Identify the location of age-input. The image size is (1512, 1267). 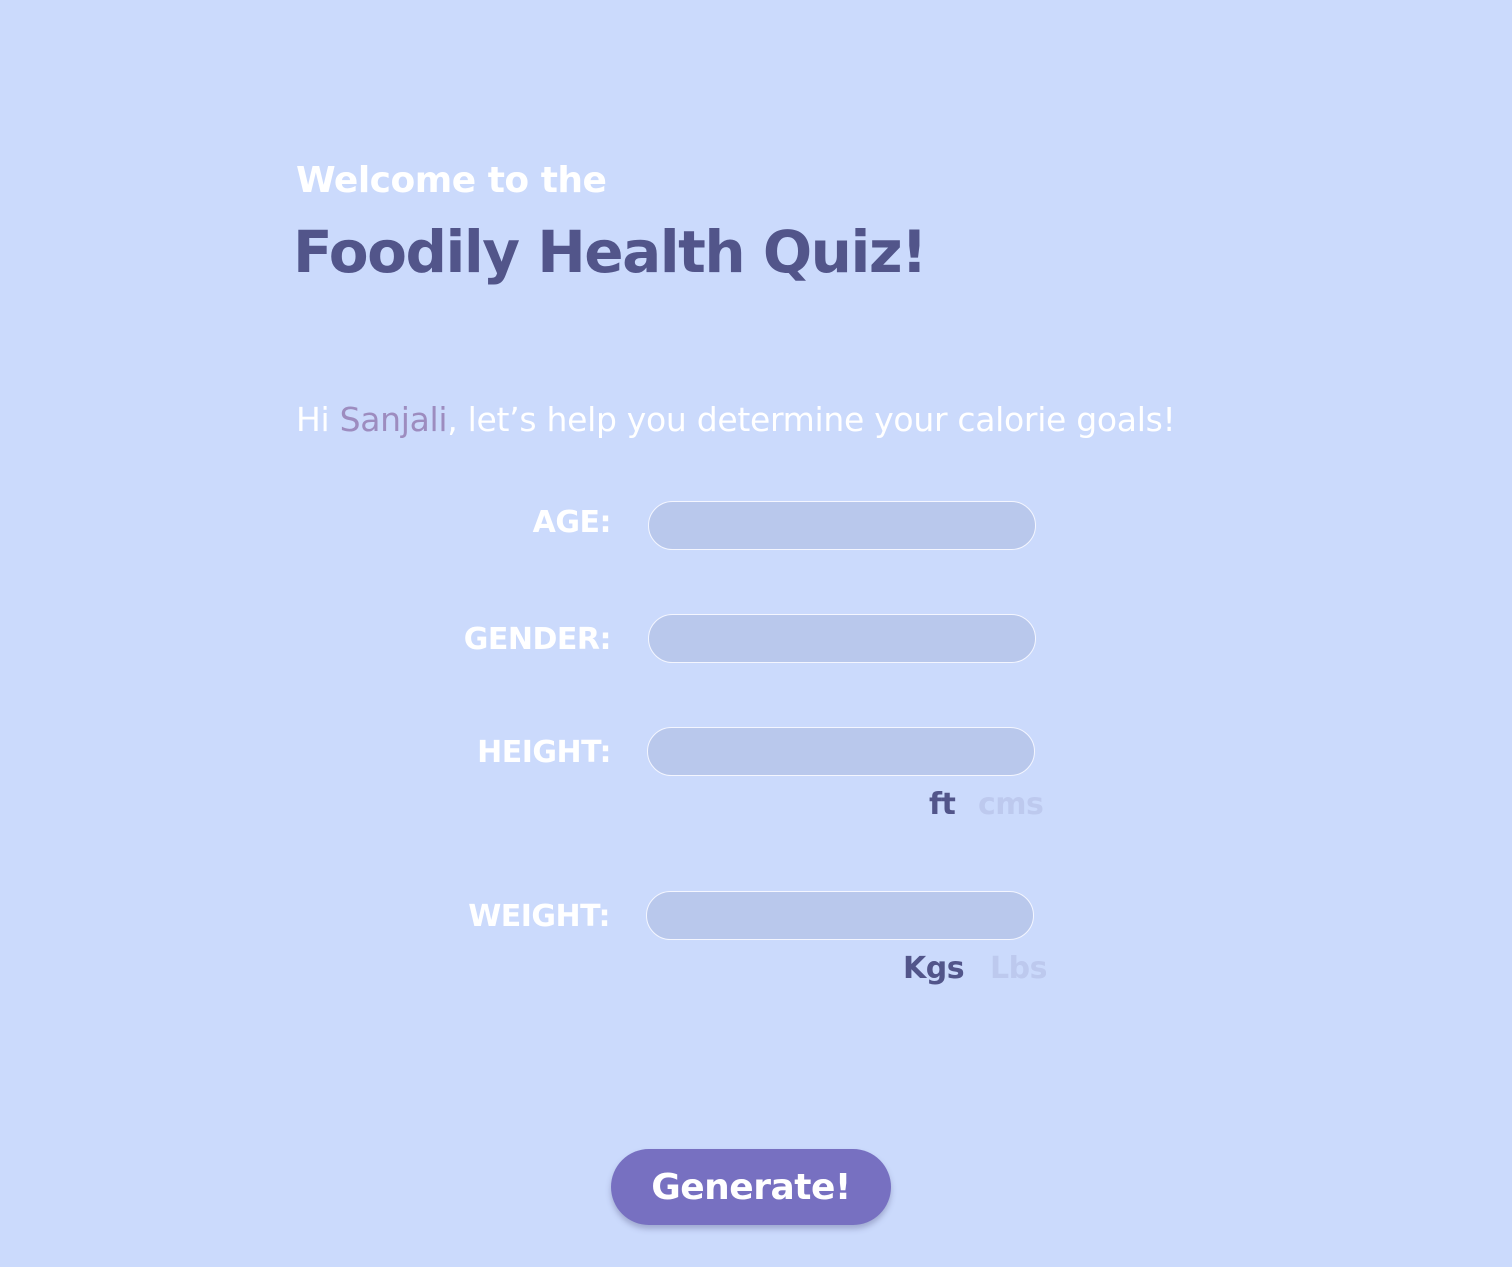
(842, 525).